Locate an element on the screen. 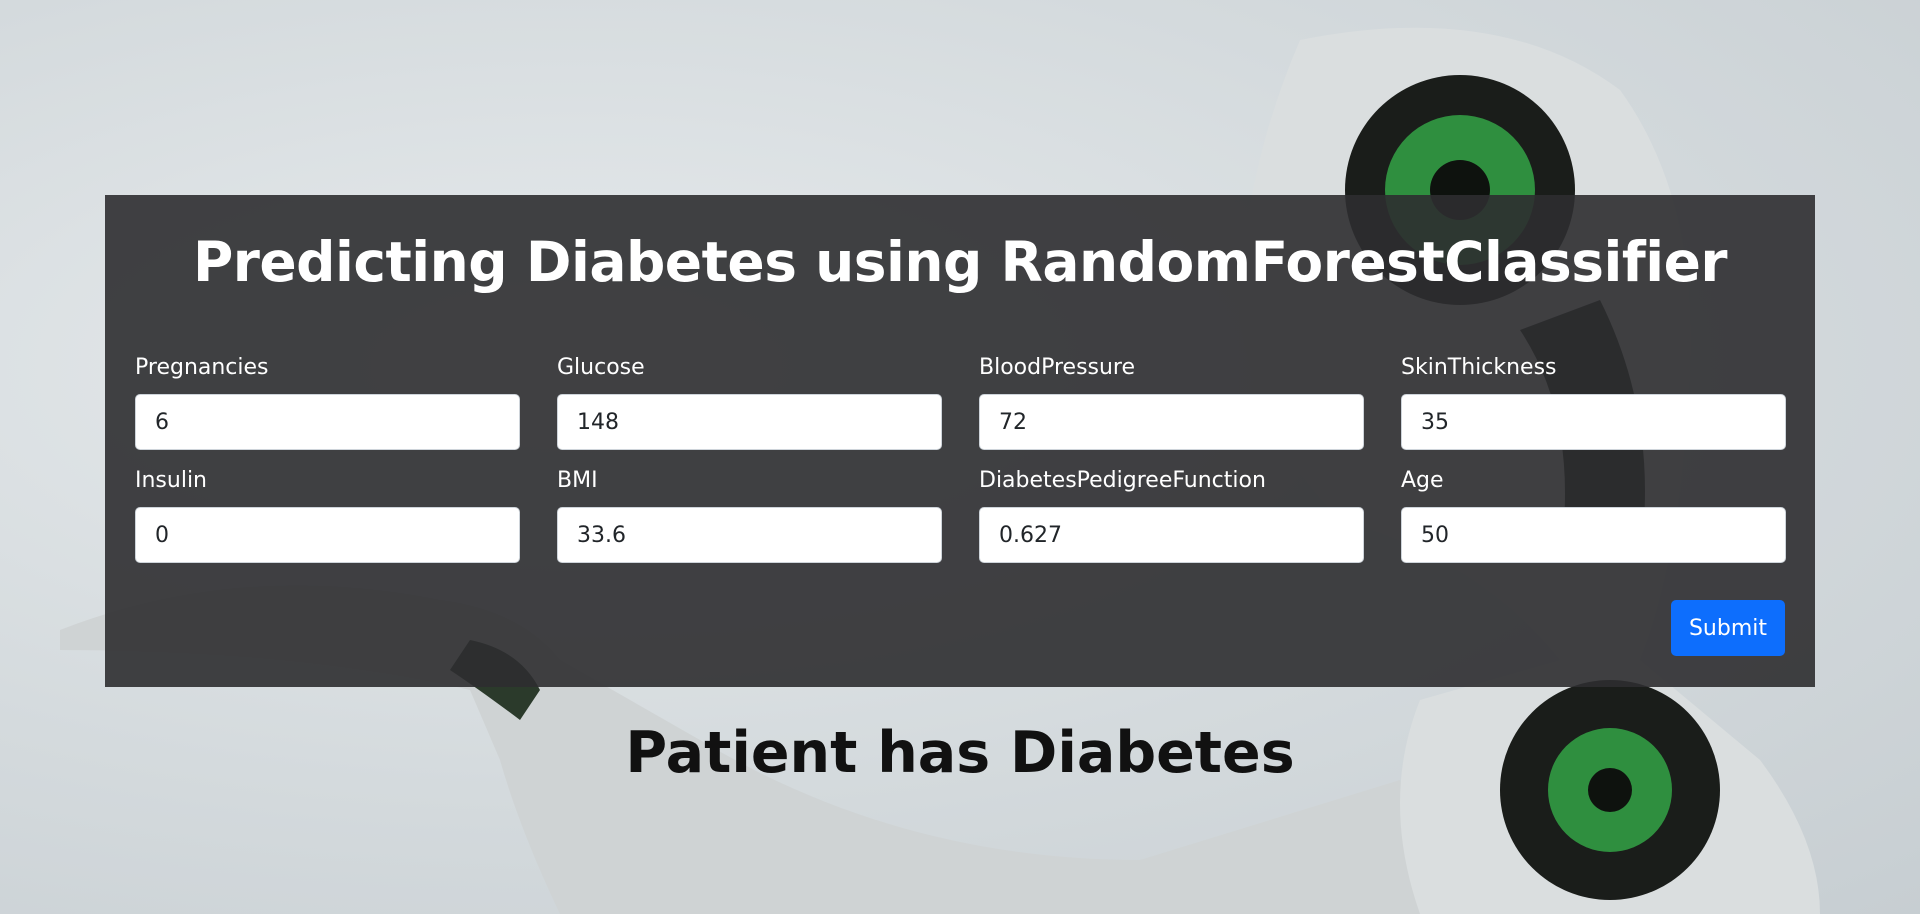  skin-thickness-input is located at coordinates (1593, 422).